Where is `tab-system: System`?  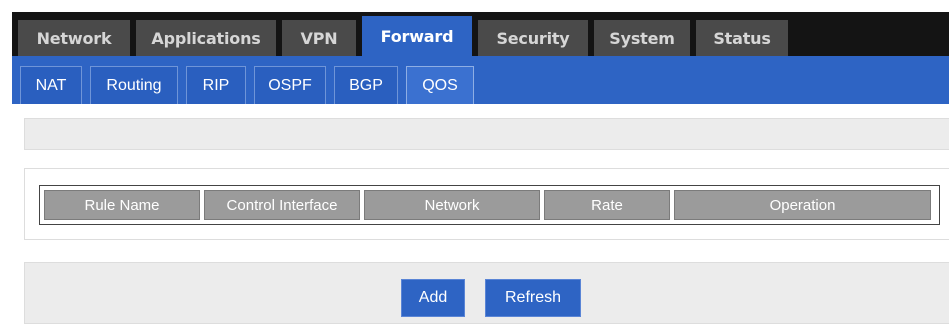
tab-system: System is located at coordinates (642, 38).